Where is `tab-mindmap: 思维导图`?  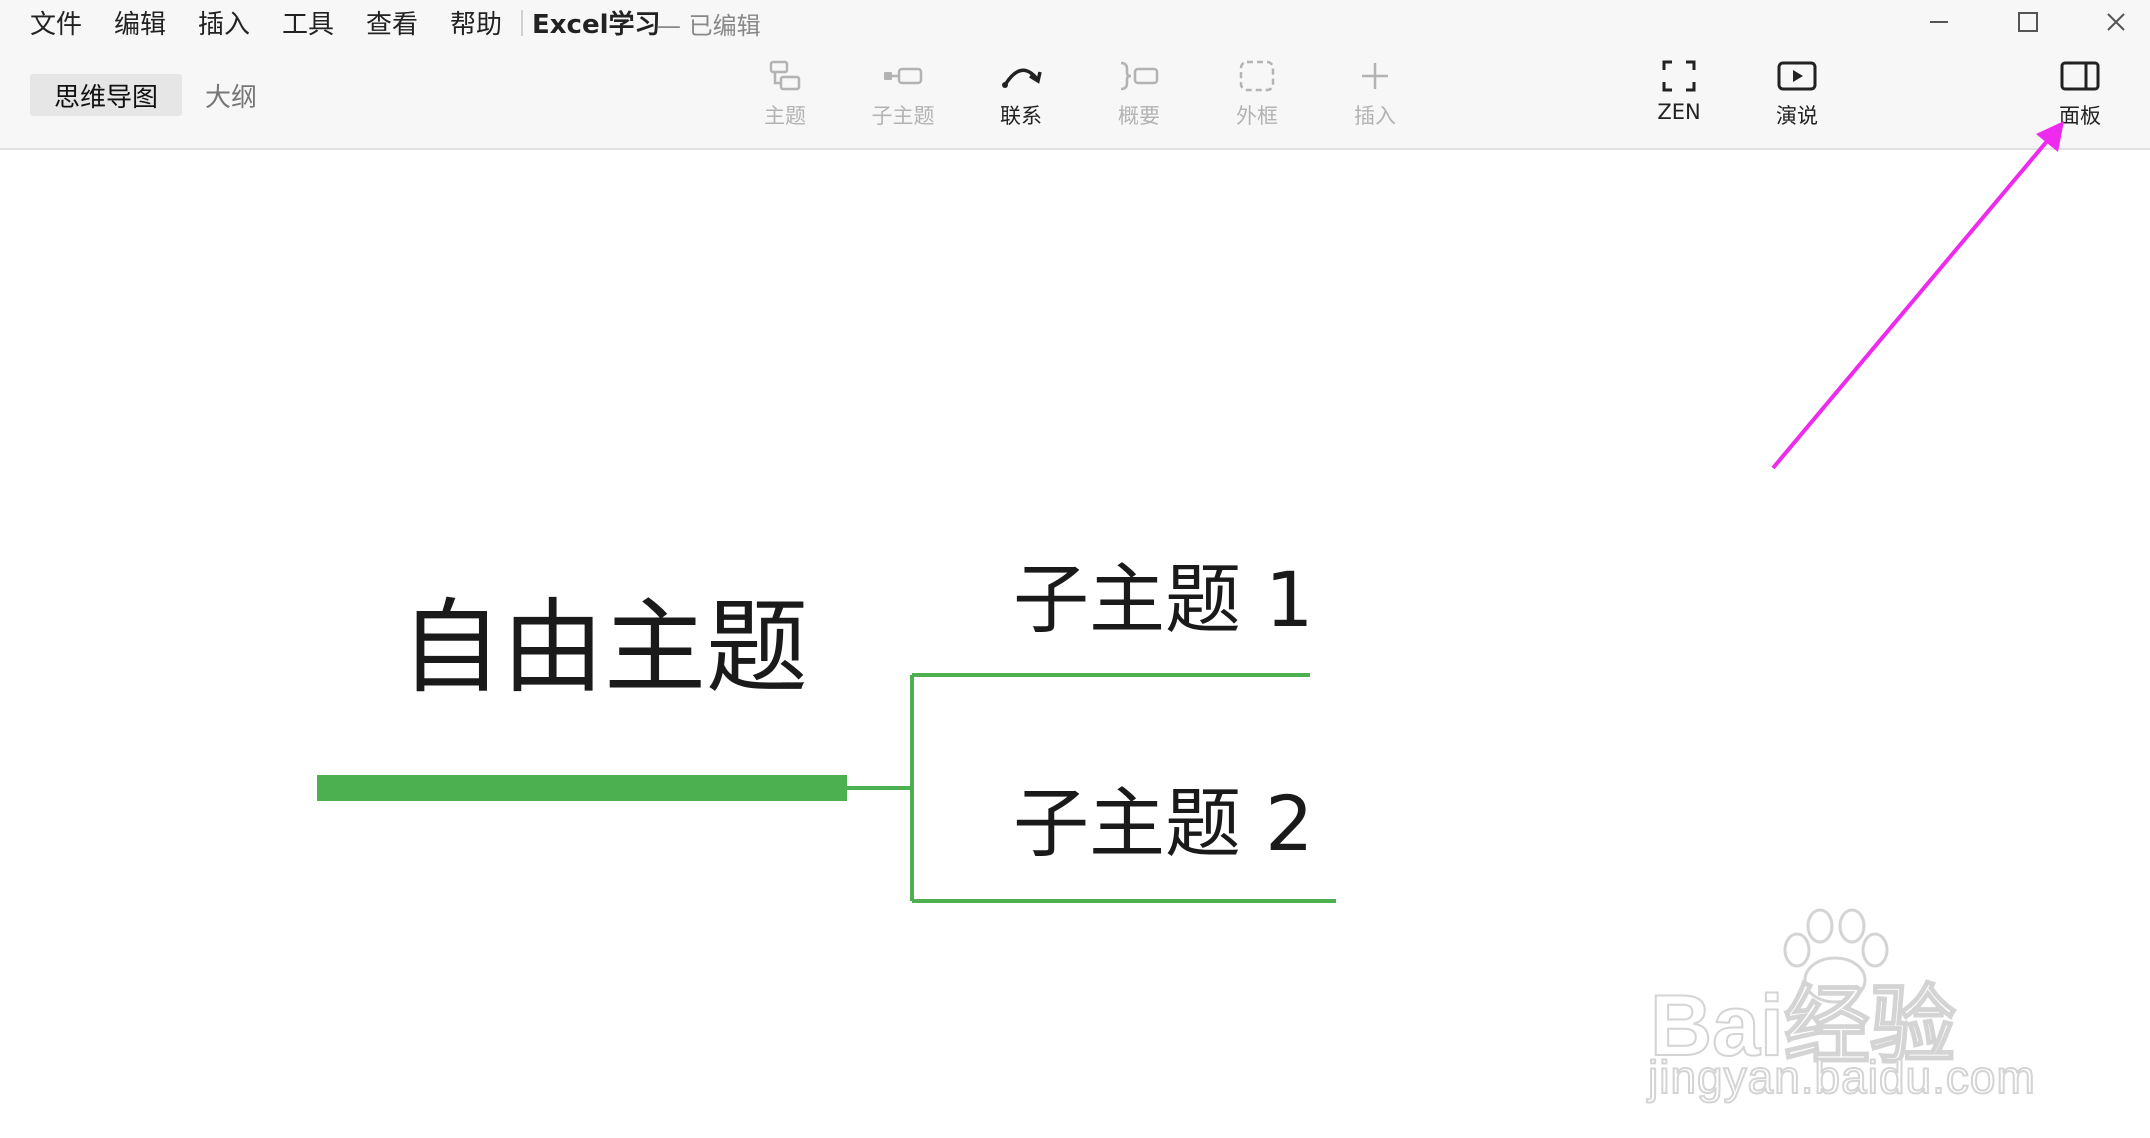
tab-mindmap: 思维导图 is located at coordinates (106, 95).